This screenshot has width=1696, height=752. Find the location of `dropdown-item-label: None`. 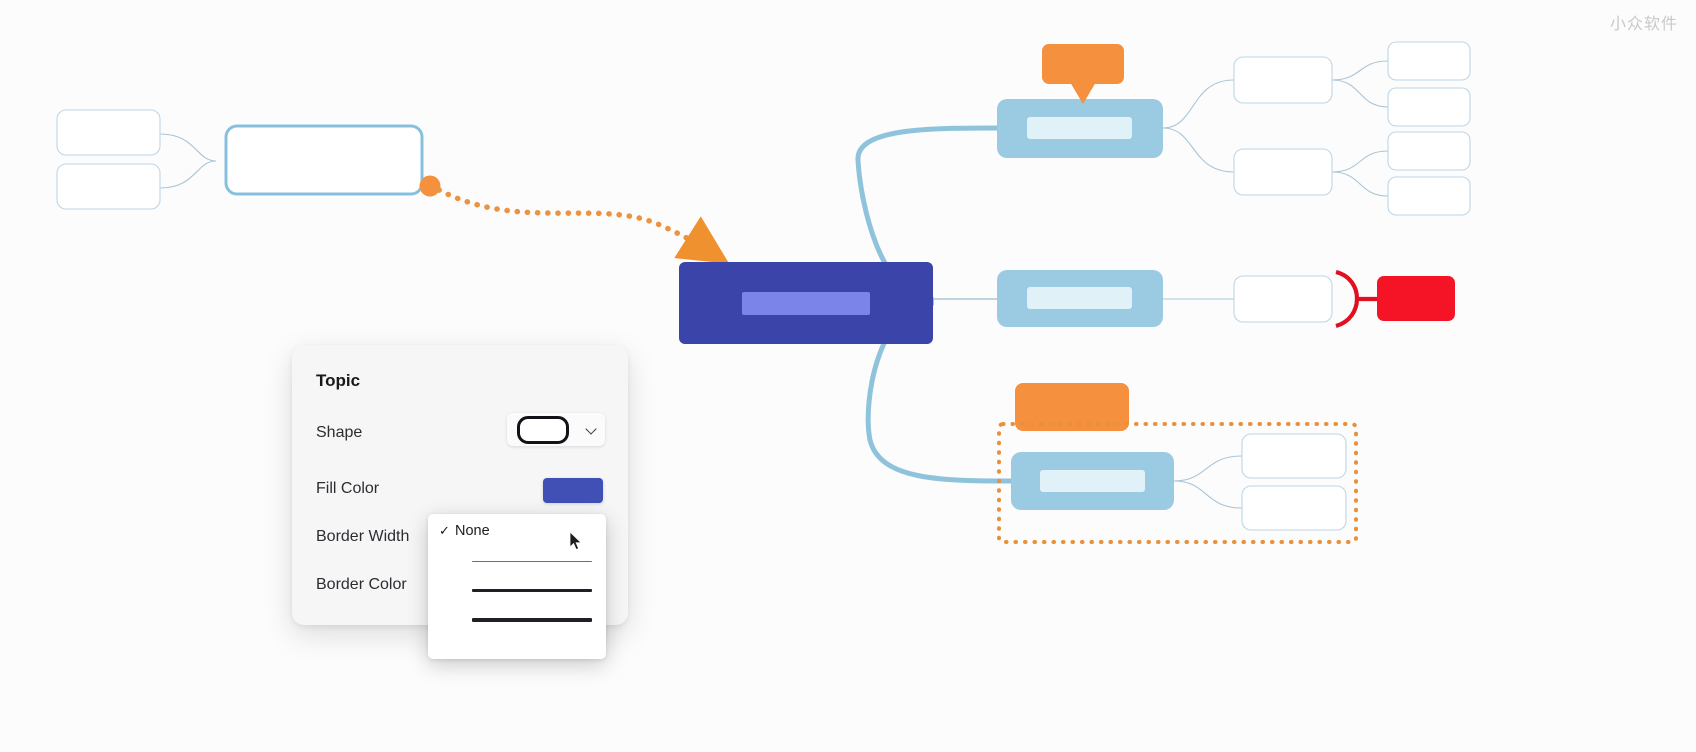

dropdown-item-label: None is located at coordinates (472, 530).